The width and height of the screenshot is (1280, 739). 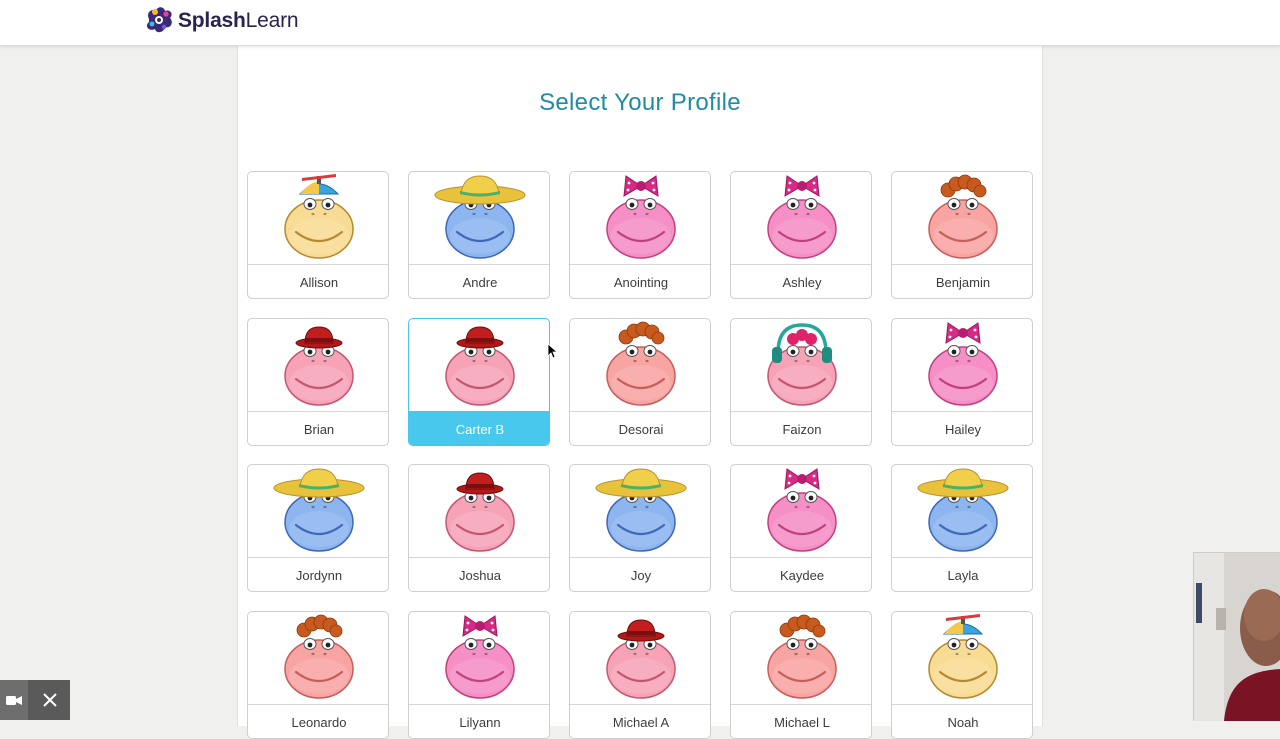 I want to click on profile-card: Brian, so click(x=318, y=381).